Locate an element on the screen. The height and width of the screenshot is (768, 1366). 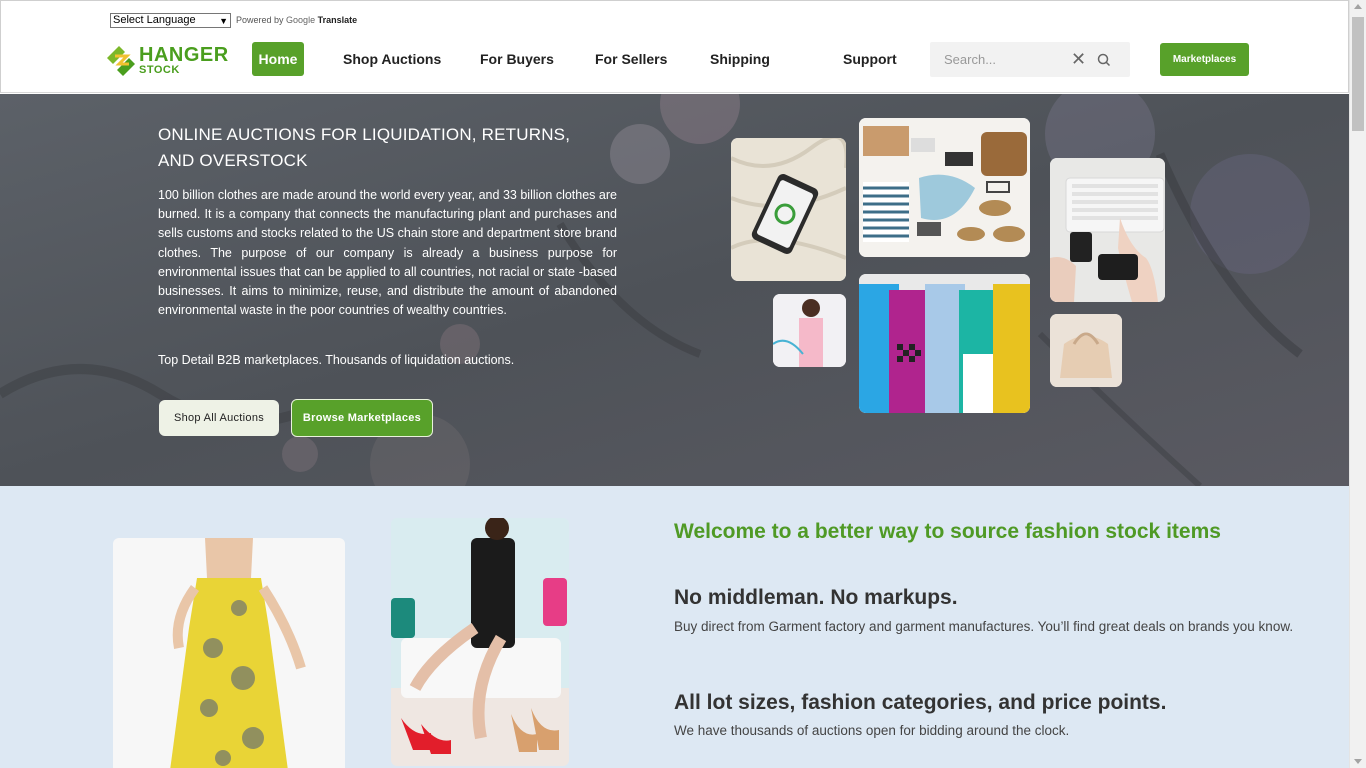
nav-home: Home is located at coordinates (278, 59).